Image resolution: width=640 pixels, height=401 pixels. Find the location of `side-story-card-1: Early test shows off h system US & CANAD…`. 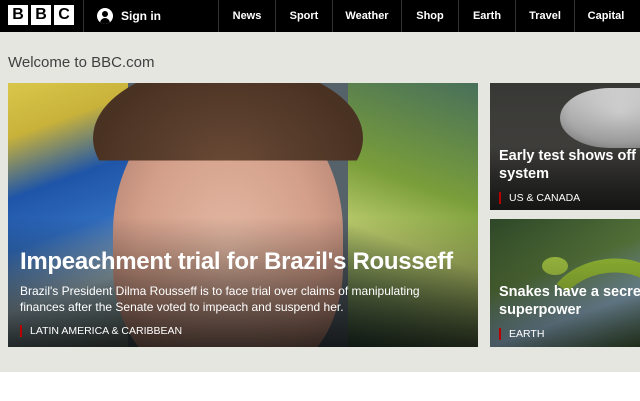

side-story-card-1: Early test shows off h system US & CANAD… is located at coordinates (565, 146).